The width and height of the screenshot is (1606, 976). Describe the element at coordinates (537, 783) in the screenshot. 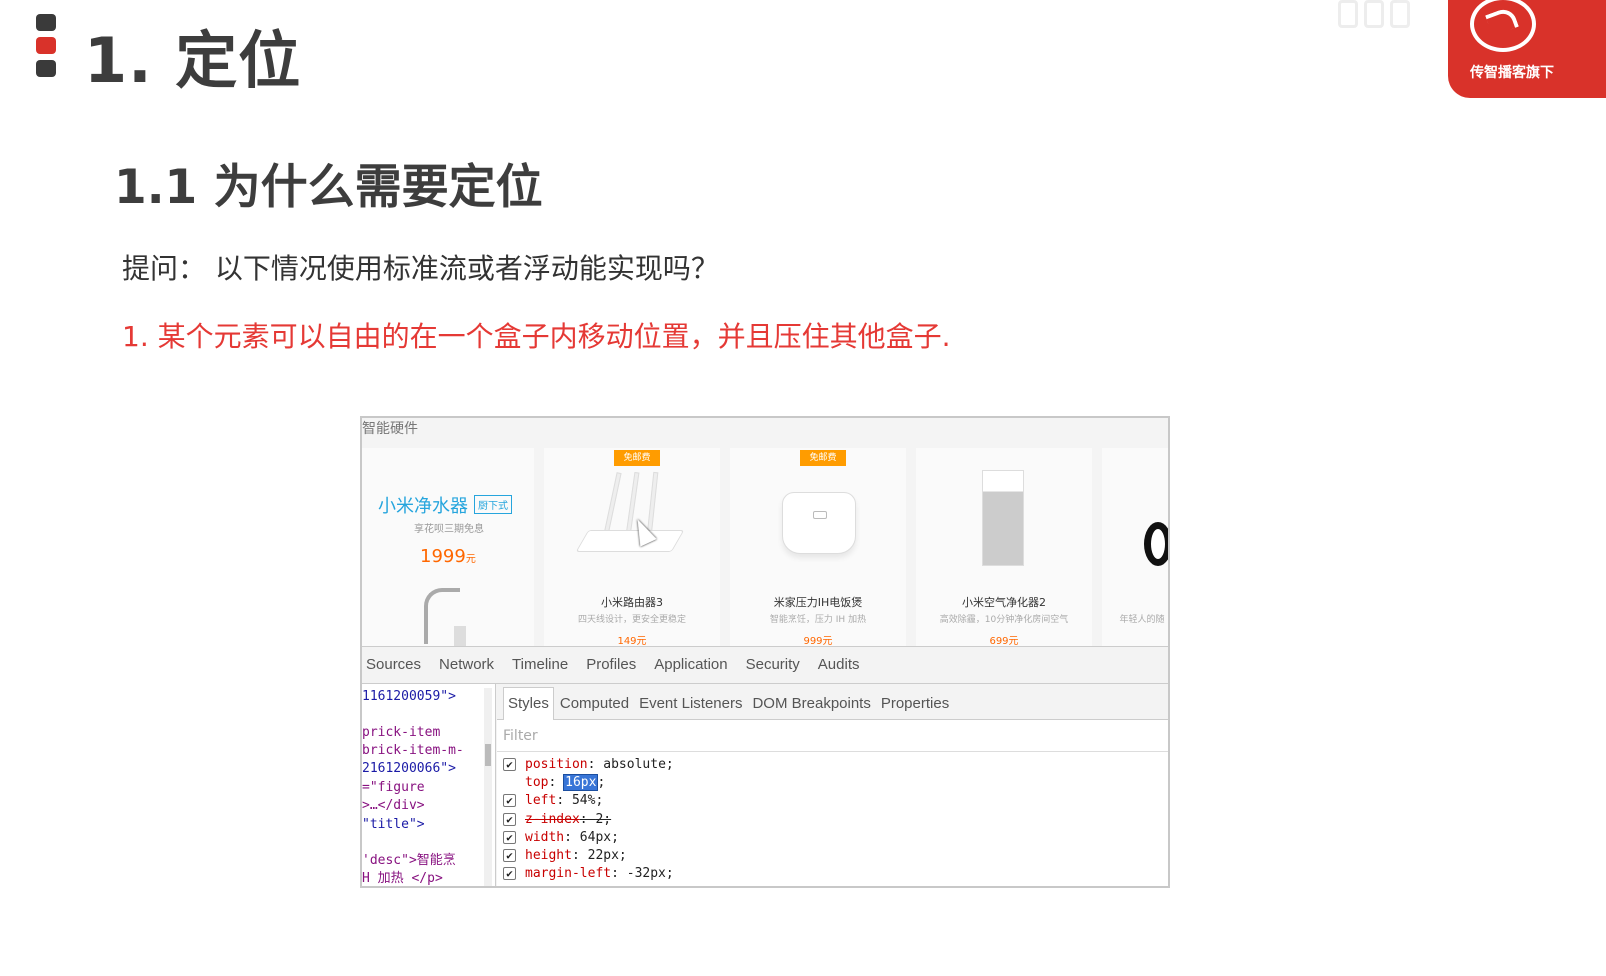

I see `css-prop: top` at that location.